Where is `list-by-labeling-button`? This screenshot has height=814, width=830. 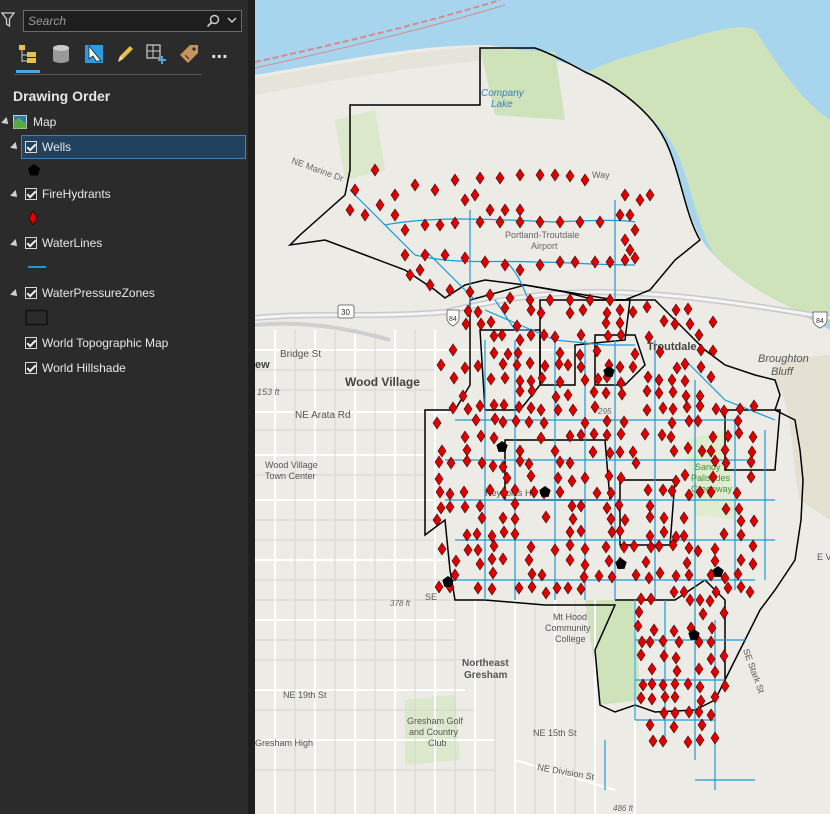
list-by-labeling-button is located at coordinates (189, 54).